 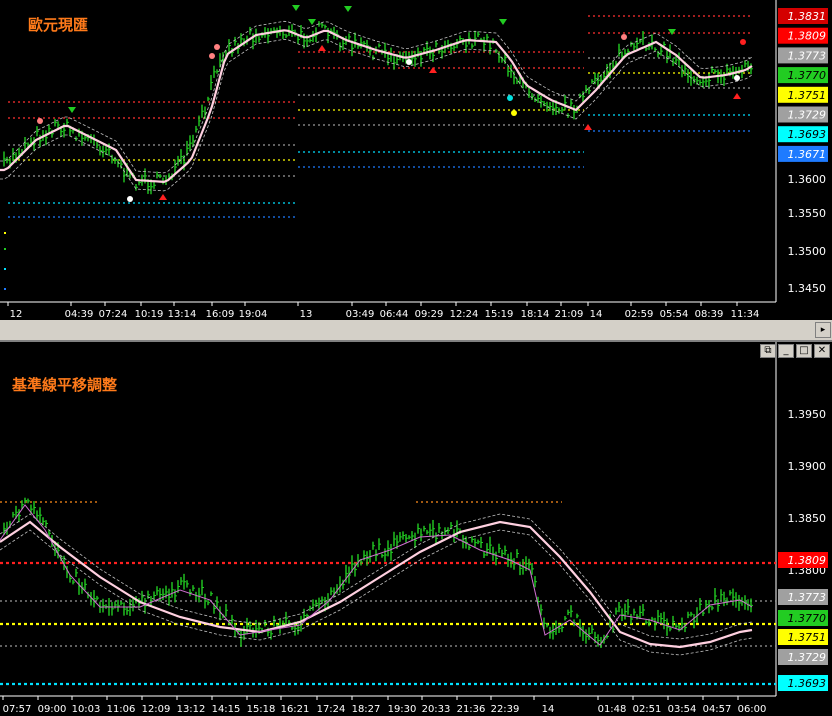 What do you see at coordinates (674, 314) in the screenshot?
I see `time-axis-label: 05:54` at bounding box center [674, 314].